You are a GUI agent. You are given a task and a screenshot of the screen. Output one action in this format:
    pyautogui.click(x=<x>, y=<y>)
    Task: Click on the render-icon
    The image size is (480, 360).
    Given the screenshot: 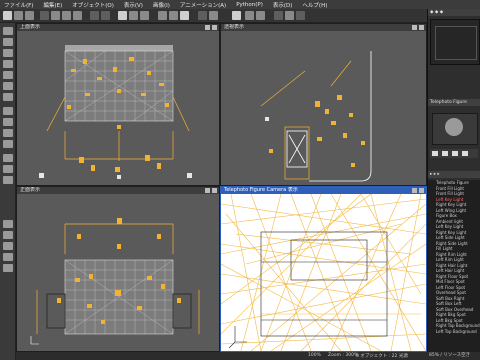 What is the action you would take?
    pyautogui.click(x=44, y=15)
    